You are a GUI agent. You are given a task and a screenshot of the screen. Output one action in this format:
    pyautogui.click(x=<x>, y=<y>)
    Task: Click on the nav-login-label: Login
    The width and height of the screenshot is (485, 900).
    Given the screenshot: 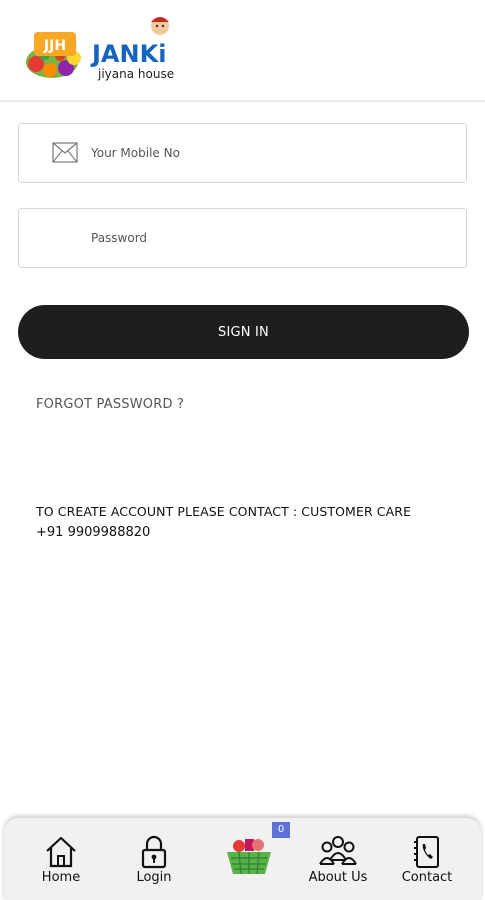 What is the action you would take?
    pyautogui.click(x=154, y=877)
    